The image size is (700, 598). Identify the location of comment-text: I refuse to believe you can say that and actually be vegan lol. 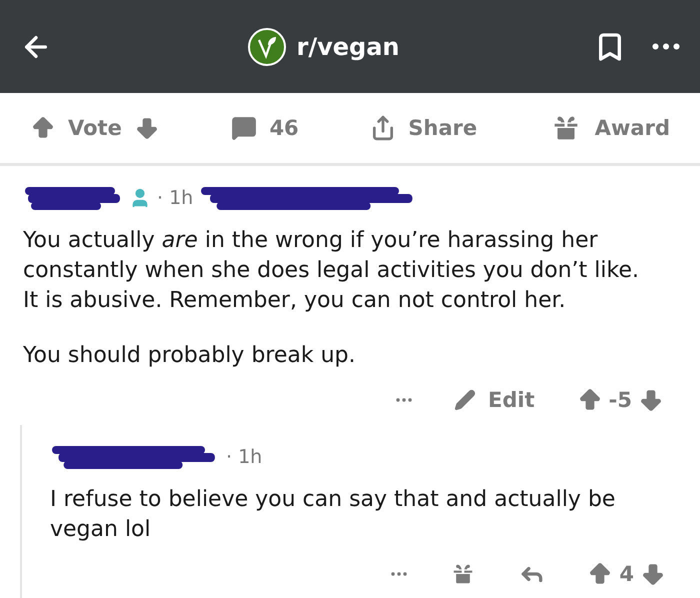
(333, 515).